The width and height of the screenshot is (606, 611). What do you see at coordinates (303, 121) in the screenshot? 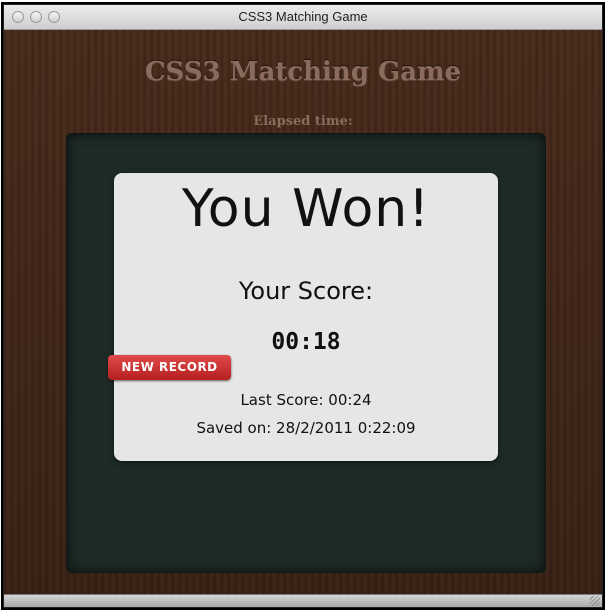
I see `elapsed-time-label: Elapsed time:` at bounding box center [303, 121].